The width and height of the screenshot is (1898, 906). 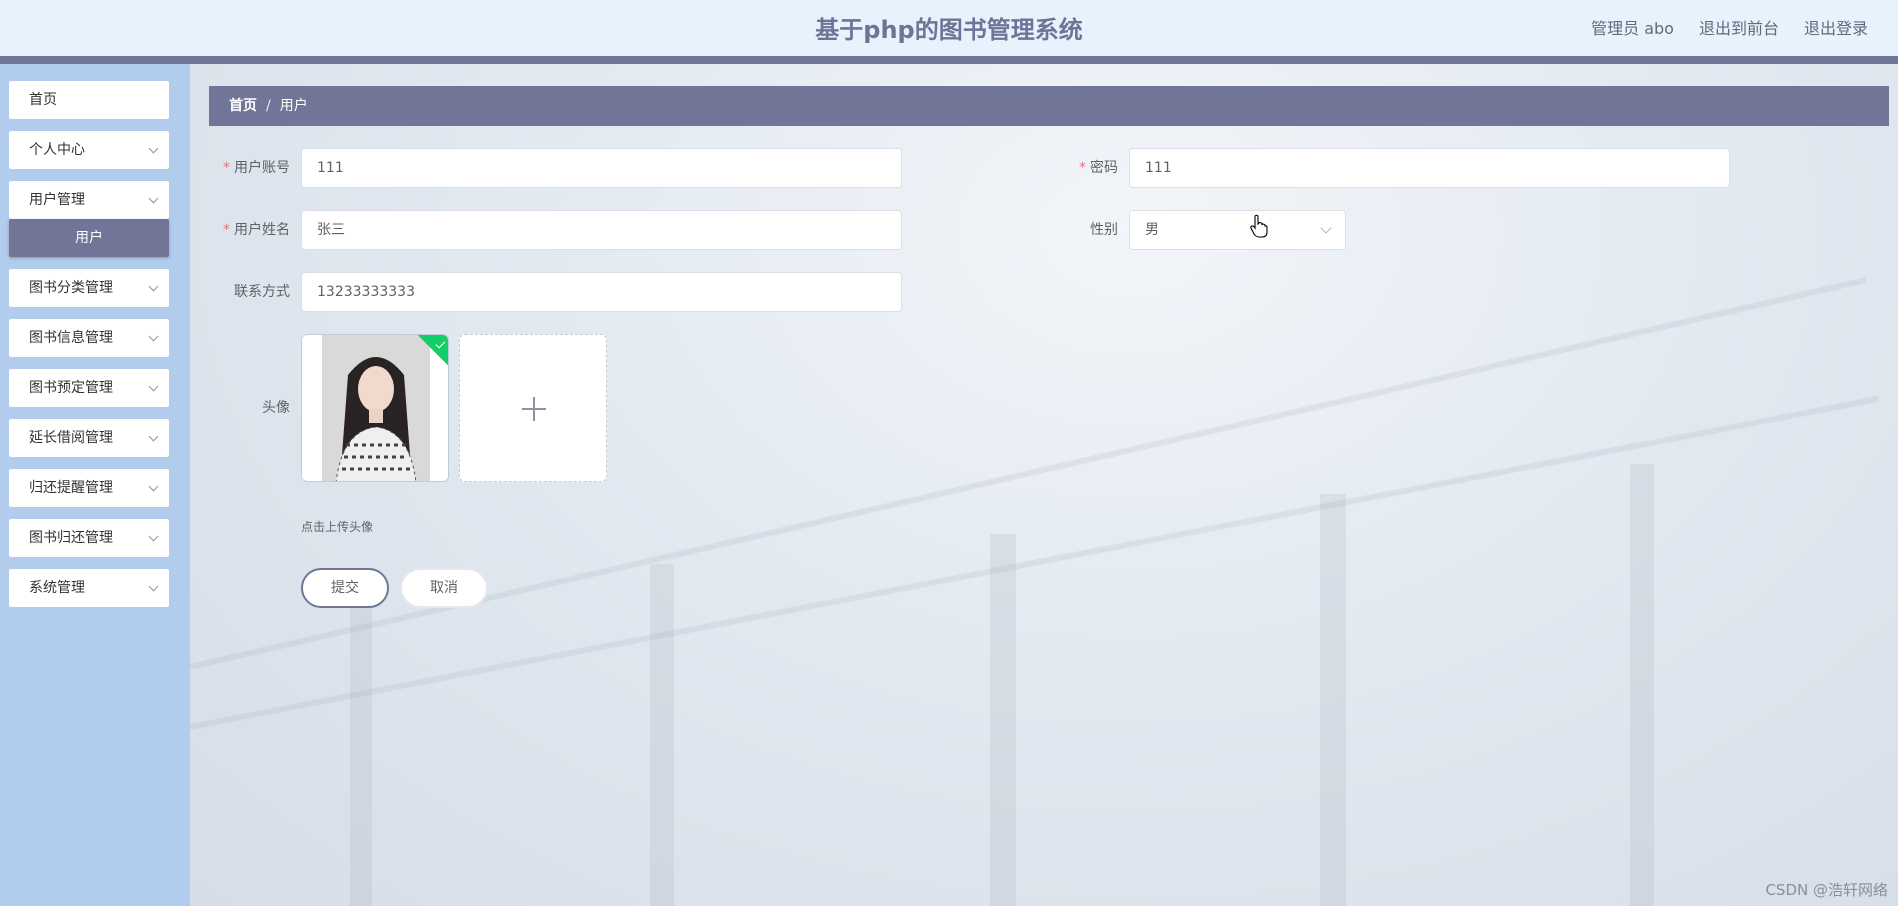 What do you see at coordinates (345, 588) in the screenshot?
I see `submit-button: 提交` at bounding box center [345, 588].